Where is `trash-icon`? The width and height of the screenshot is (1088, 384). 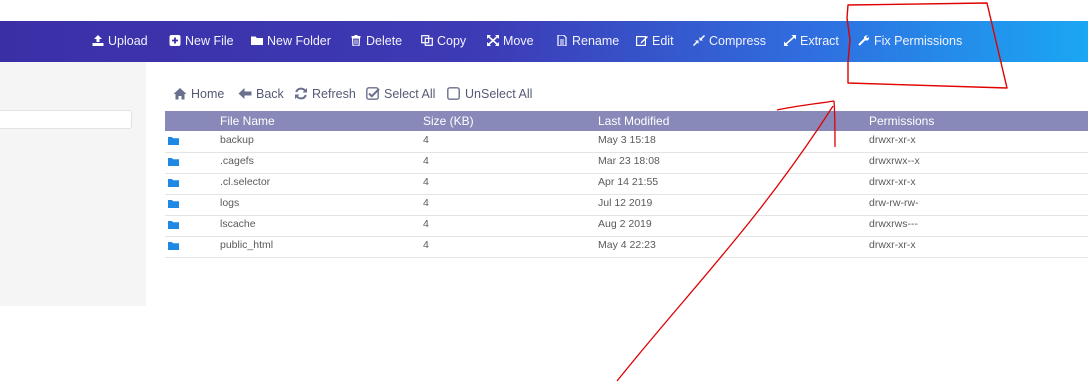 trash-icon is located at coordinates (356, 40).